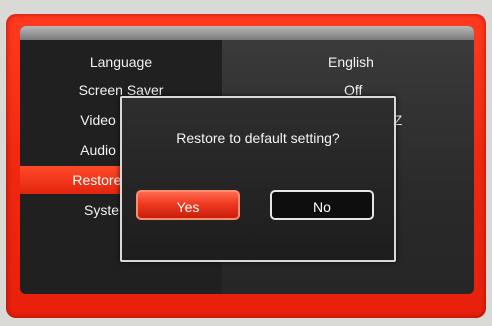 The image size is (492, 326). What do you see at coordinates (121, 62) in the screenshot?
I see `menu-item-language: Language` at bounding box center [121, 62].